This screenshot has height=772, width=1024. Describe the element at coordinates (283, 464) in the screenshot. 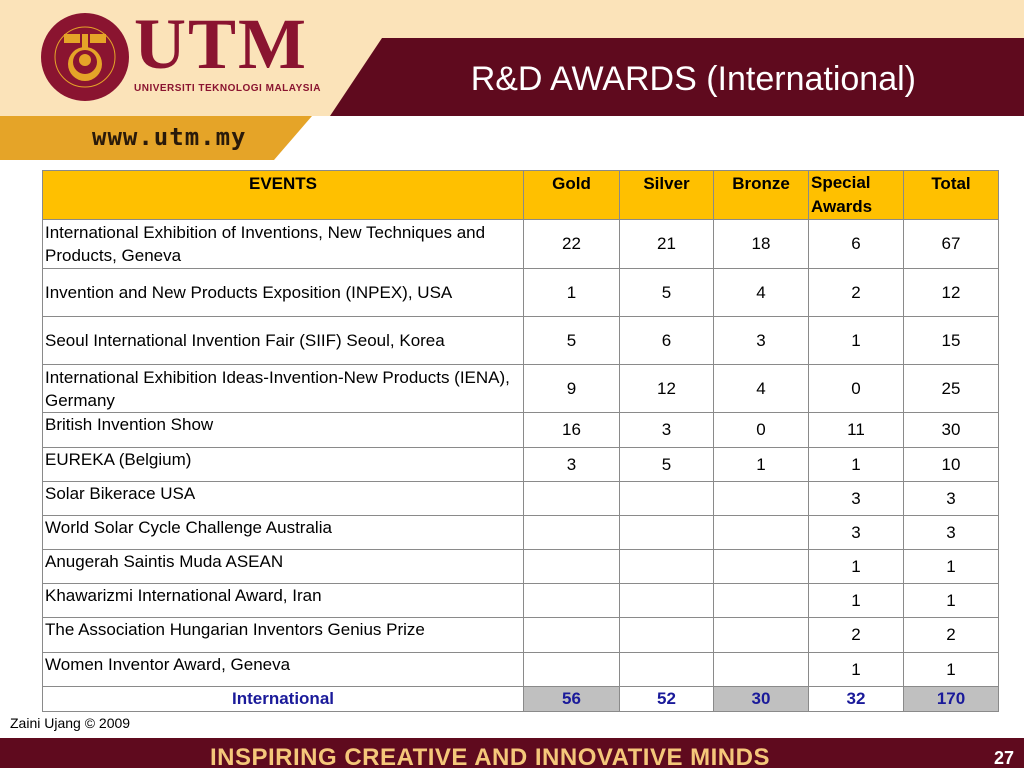

I see `event-name: EUREKA (Belgium)` at that location.